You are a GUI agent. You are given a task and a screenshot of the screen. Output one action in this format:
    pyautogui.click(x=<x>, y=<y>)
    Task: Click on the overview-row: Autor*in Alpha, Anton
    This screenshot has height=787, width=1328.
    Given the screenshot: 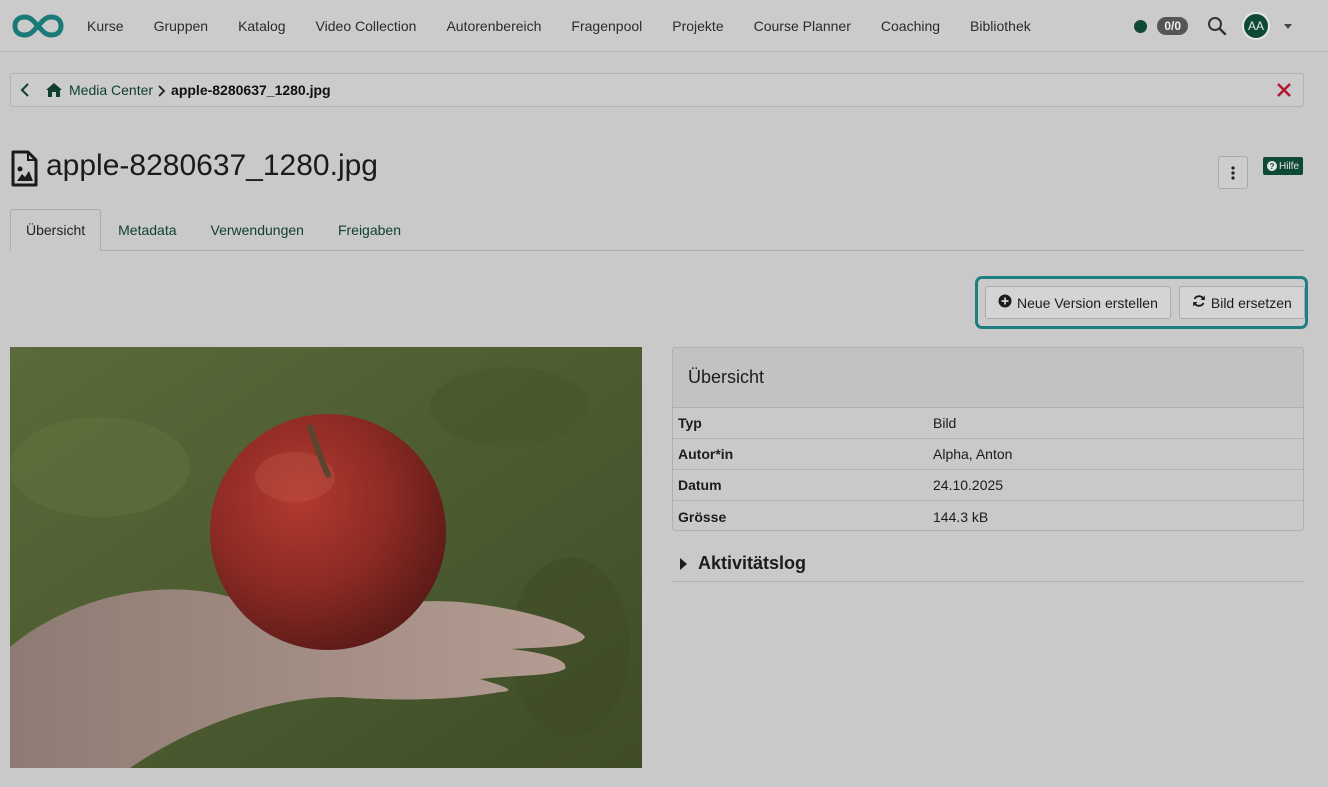 What is the action you would take?
    pyautogui.click(x=988, y=454)
    